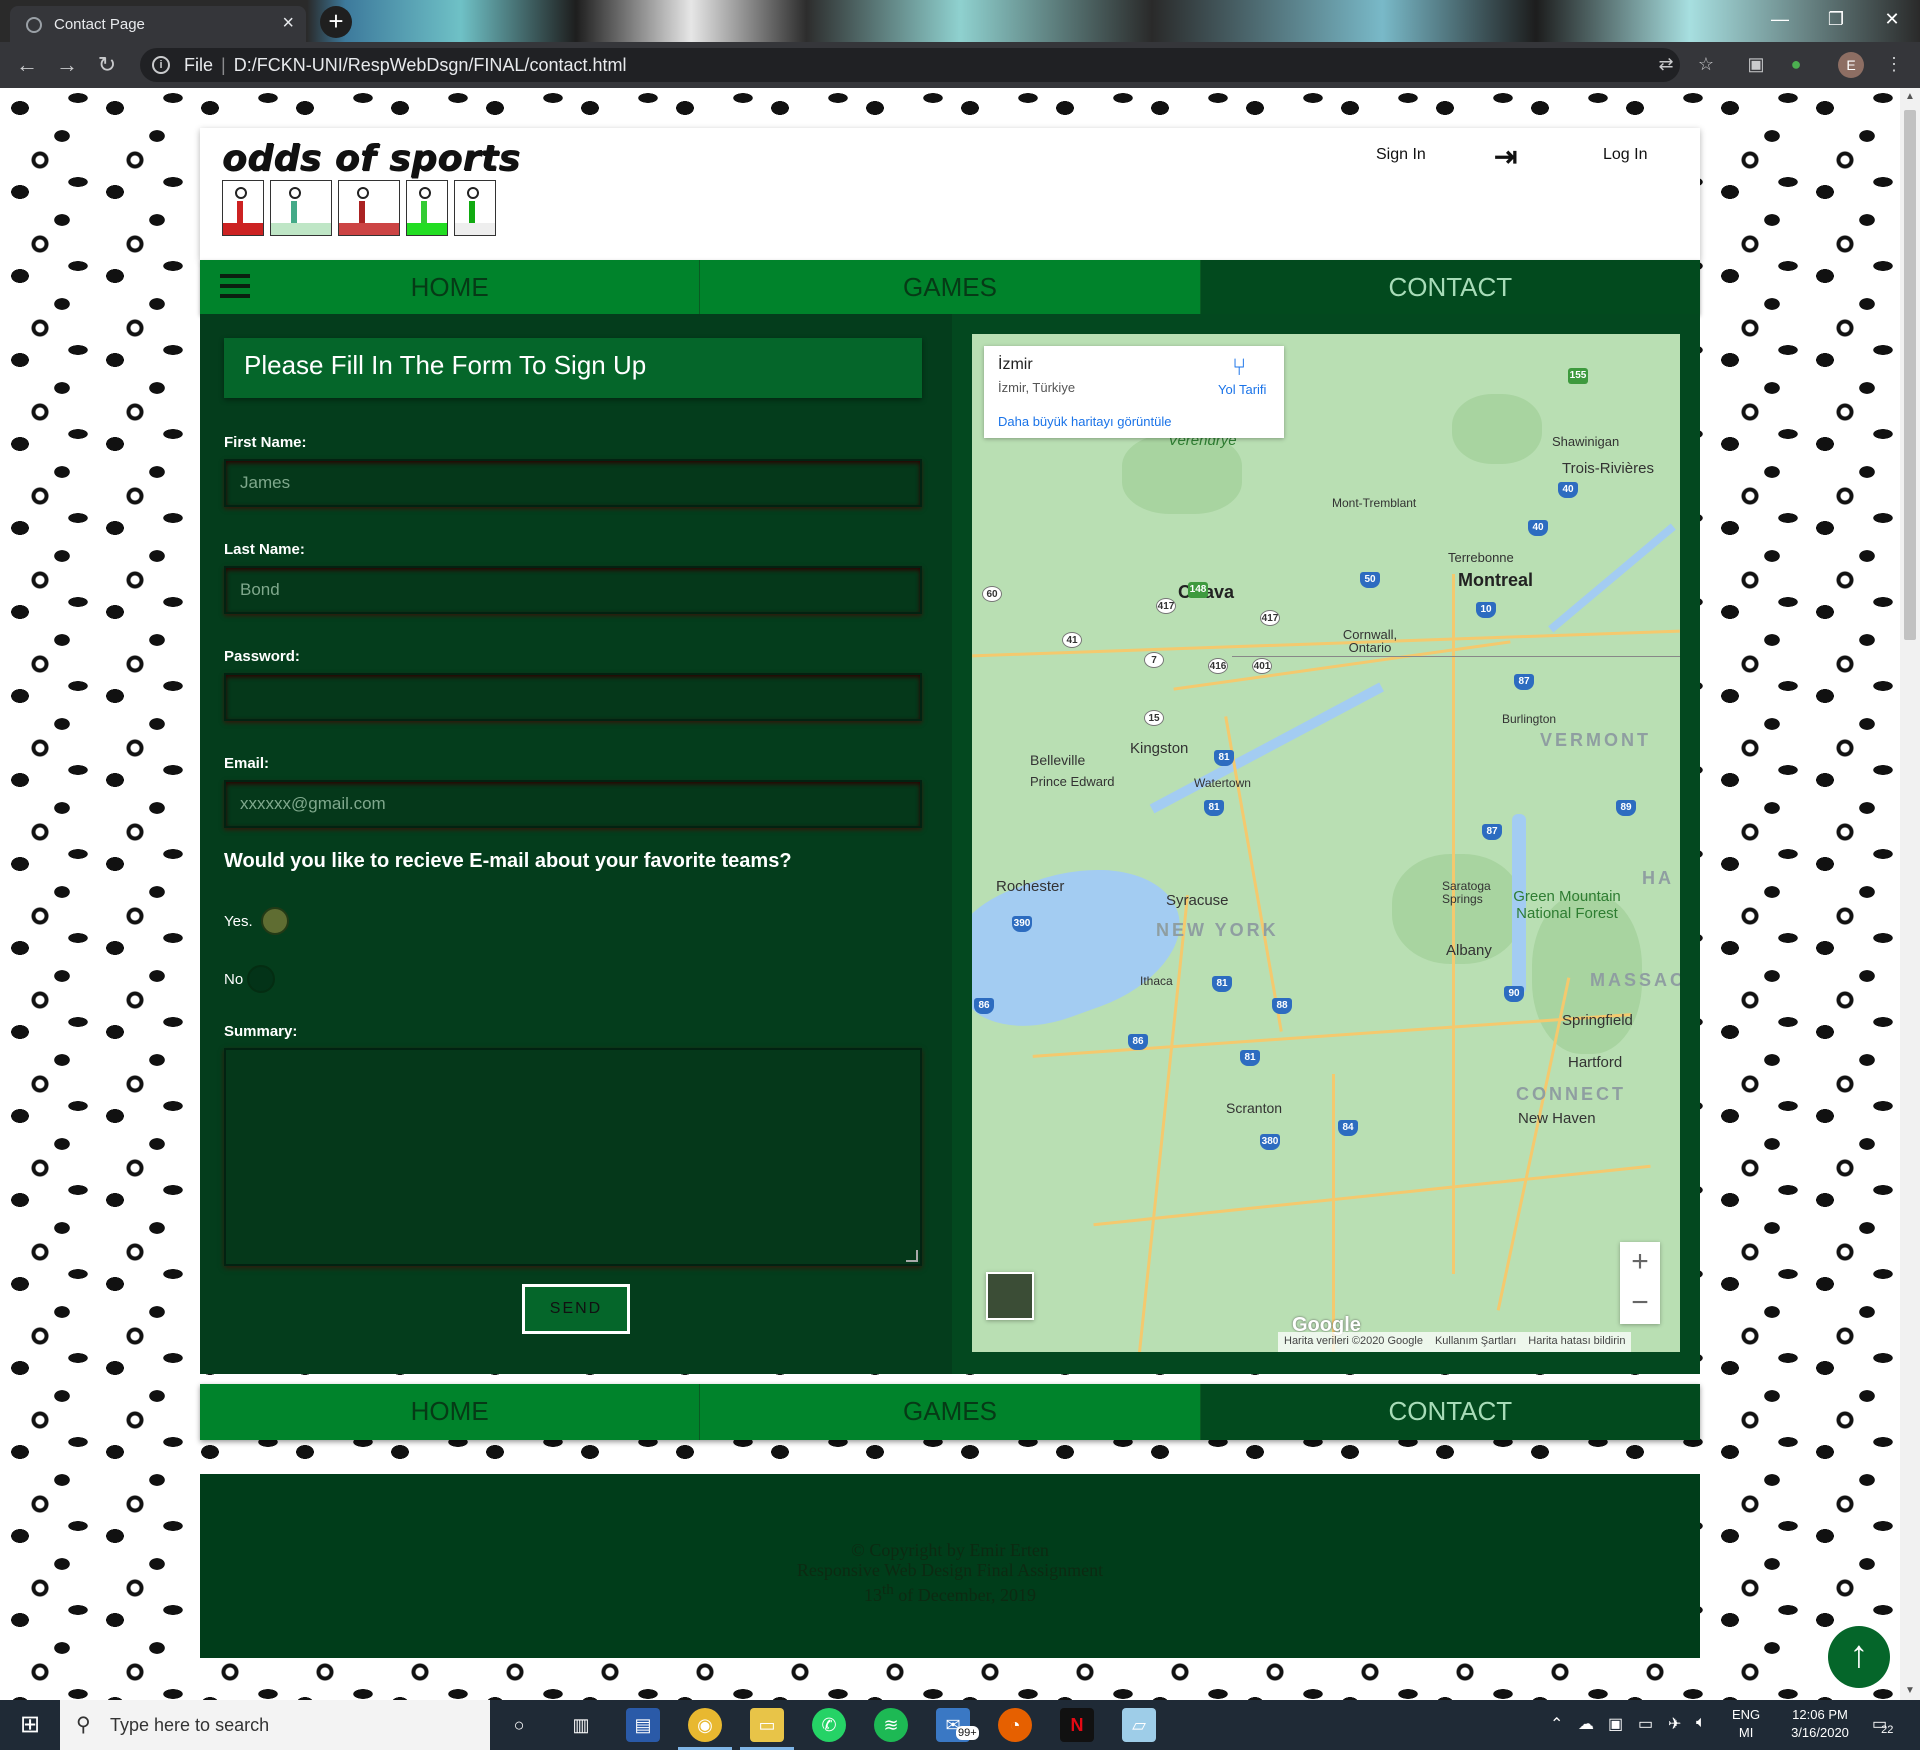  I want to click on log-in-link: Log In, so click(1625, 155).